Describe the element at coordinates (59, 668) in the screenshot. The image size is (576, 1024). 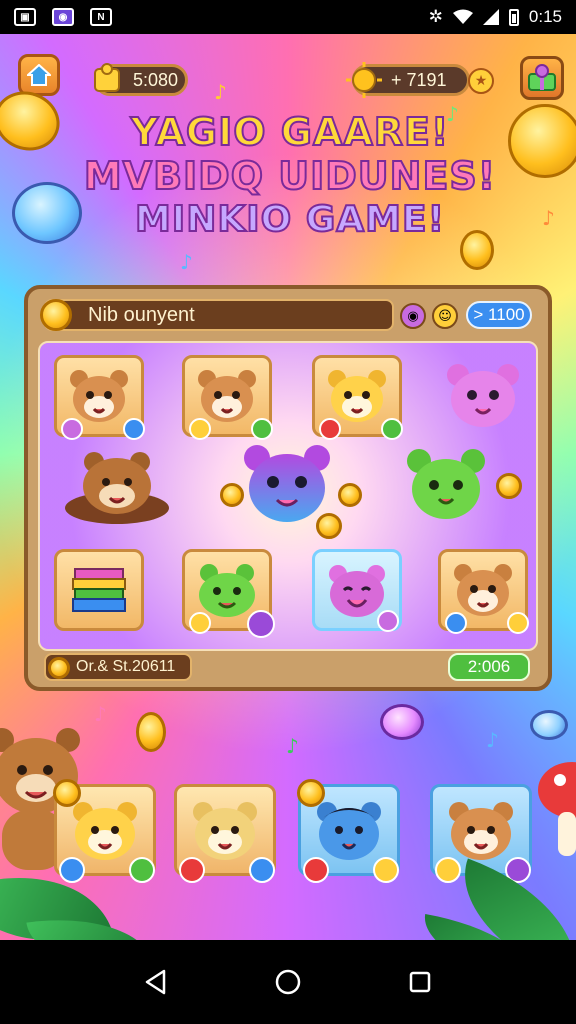
I see `coin-icon` at that location.